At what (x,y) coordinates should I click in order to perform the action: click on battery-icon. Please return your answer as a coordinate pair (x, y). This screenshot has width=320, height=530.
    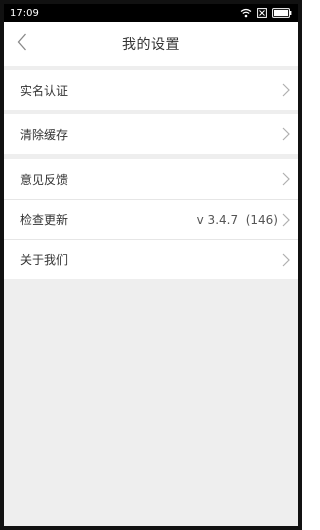
    Looking at the image, I should click on (282, 13).